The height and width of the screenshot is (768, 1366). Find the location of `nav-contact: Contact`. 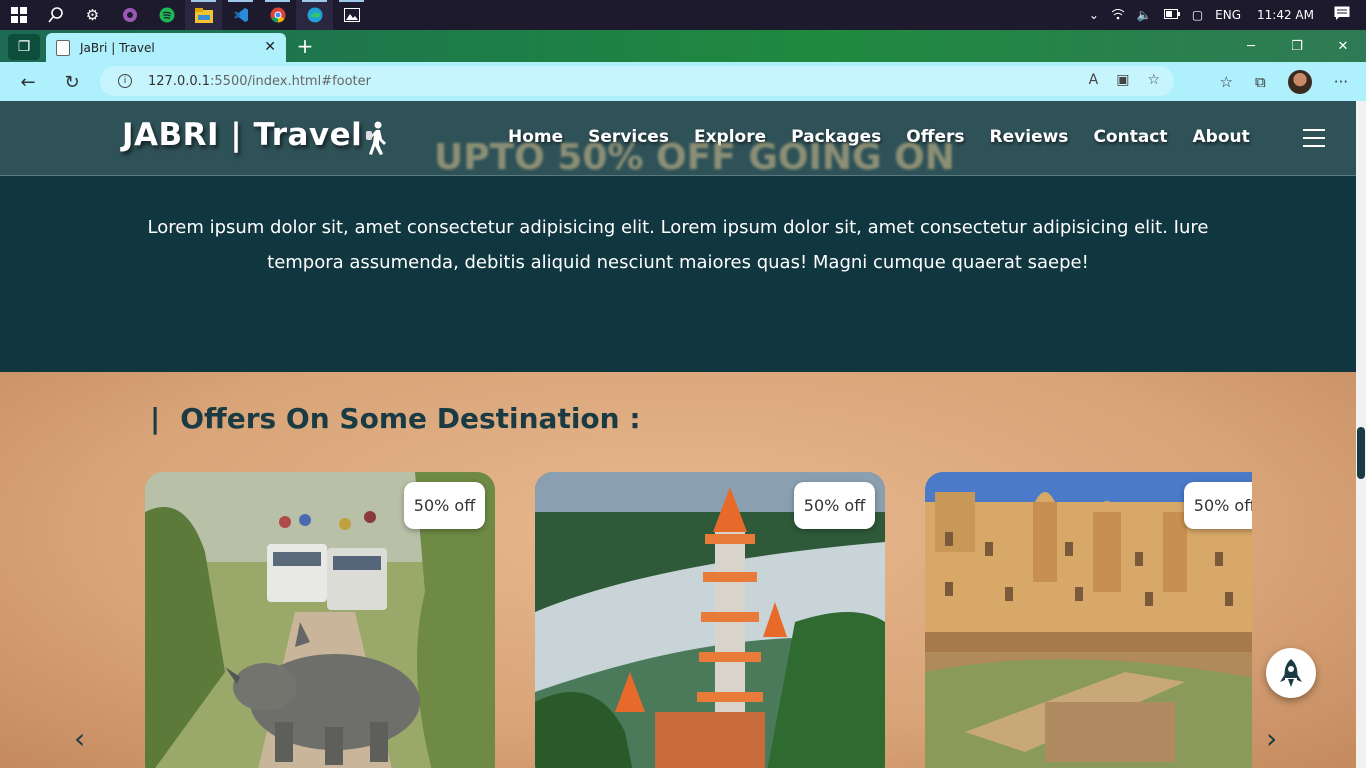

nav-contact: Contact is located at coordinates (1130, 137).